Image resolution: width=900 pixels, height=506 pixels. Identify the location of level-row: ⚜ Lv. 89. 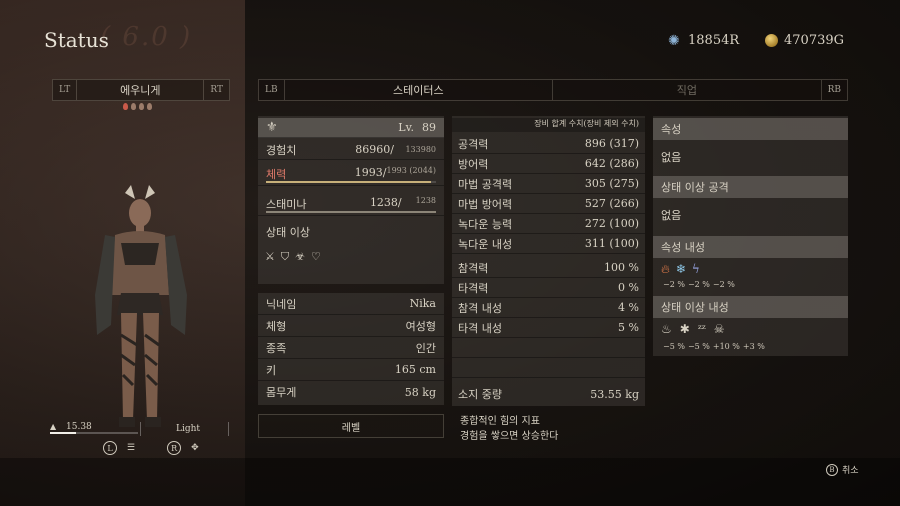
(351, 128).